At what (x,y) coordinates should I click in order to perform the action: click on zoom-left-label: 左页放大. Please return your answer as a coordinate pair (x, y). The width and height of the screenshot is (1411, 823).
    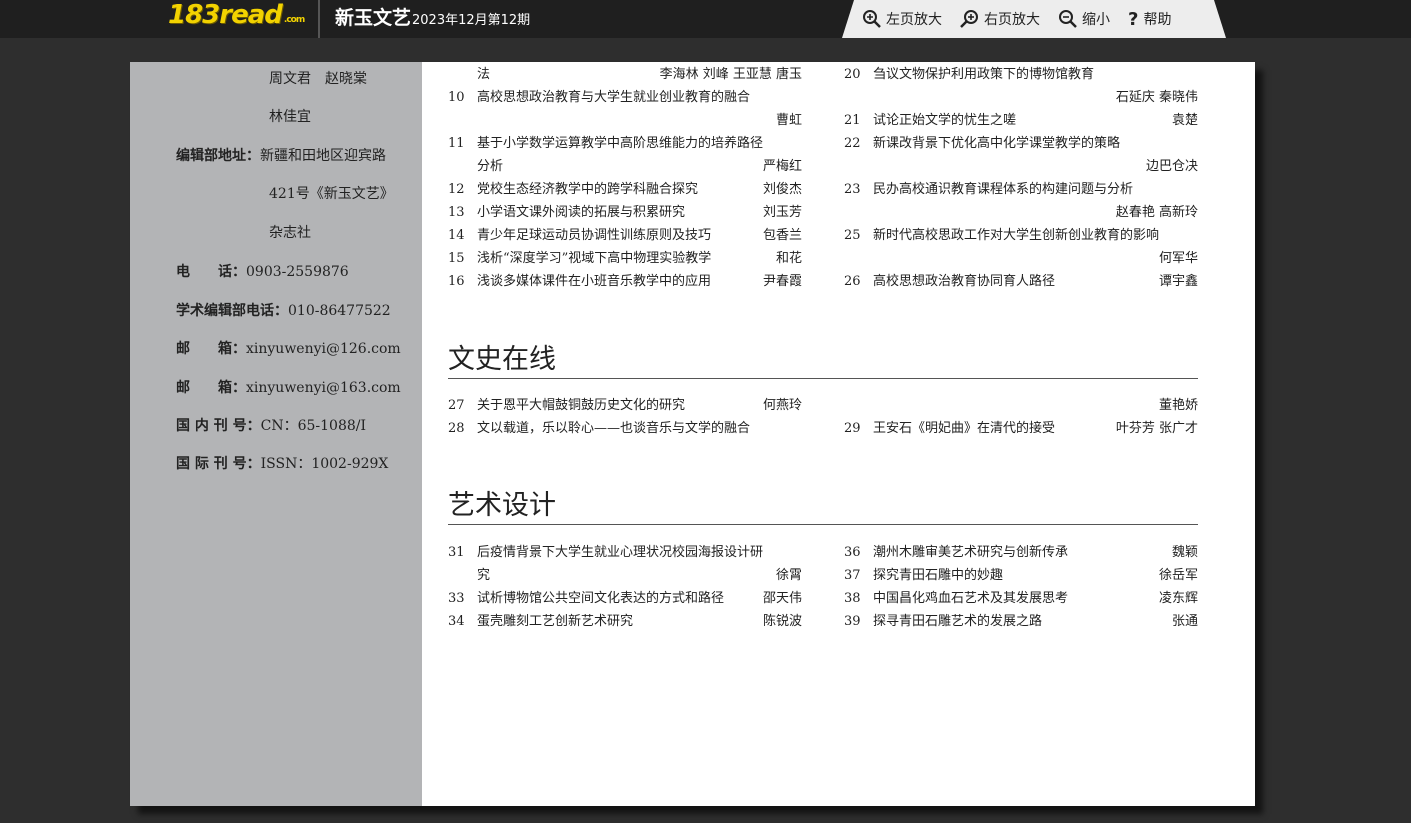
    Looking at the image, I should click on (914, 20).